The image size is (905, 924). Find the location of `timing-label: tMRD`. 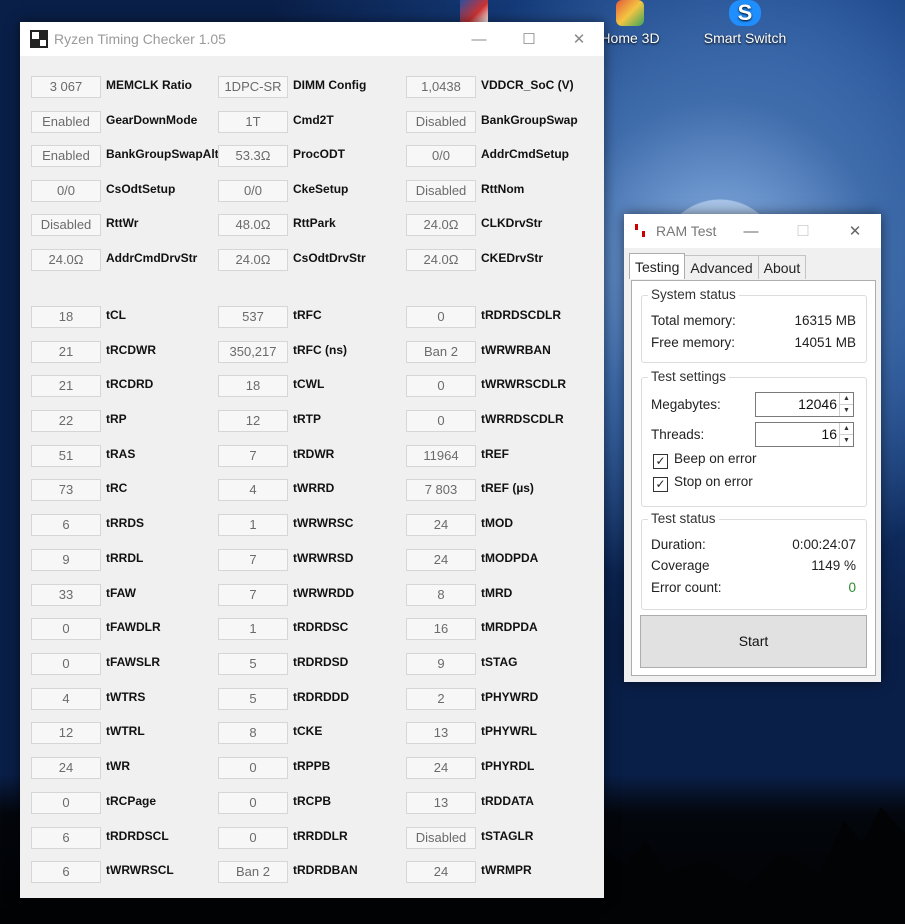

timing-label: tMRD is located at coordinates (497, 593).